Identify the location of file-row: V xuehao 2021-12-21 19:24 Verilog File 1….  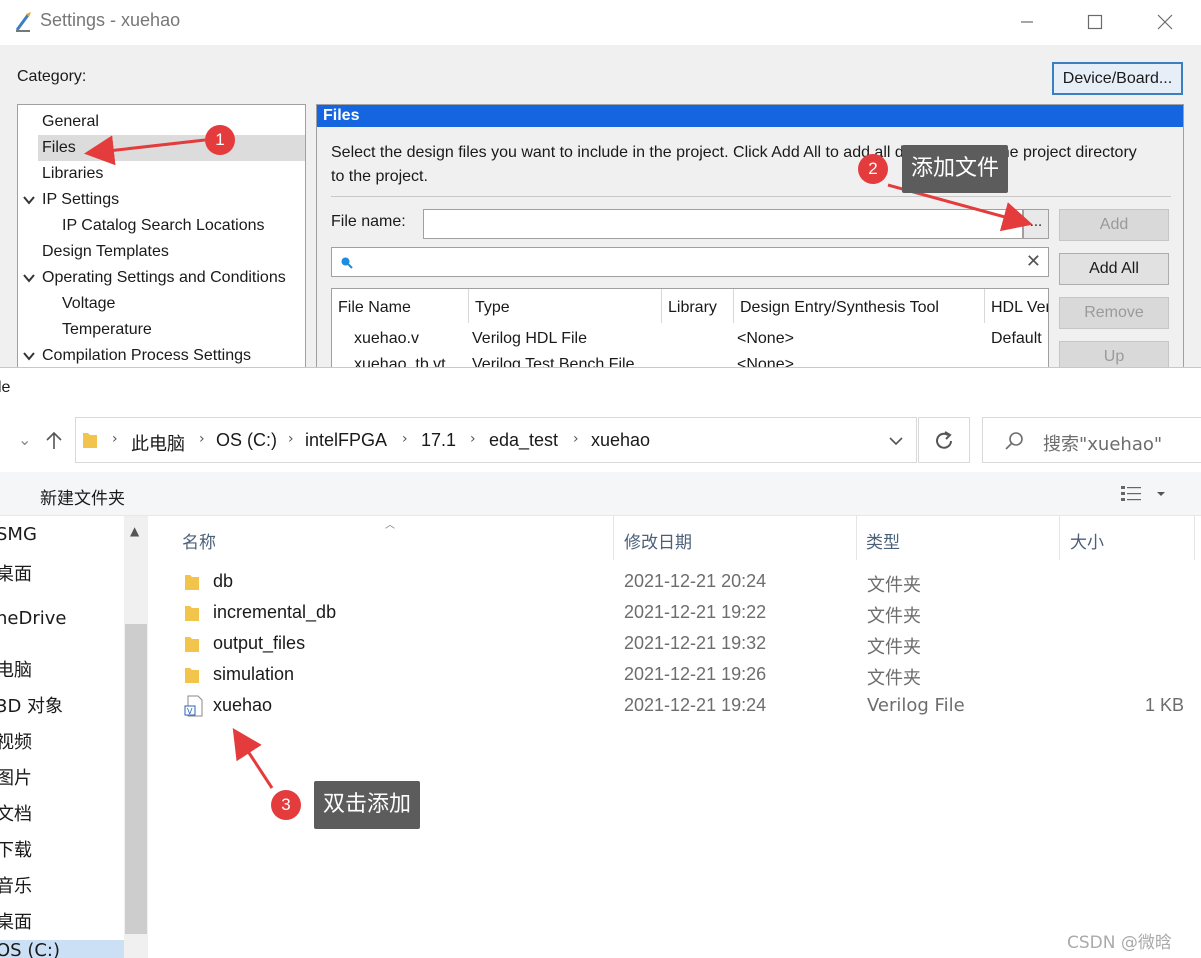
(675, 706).